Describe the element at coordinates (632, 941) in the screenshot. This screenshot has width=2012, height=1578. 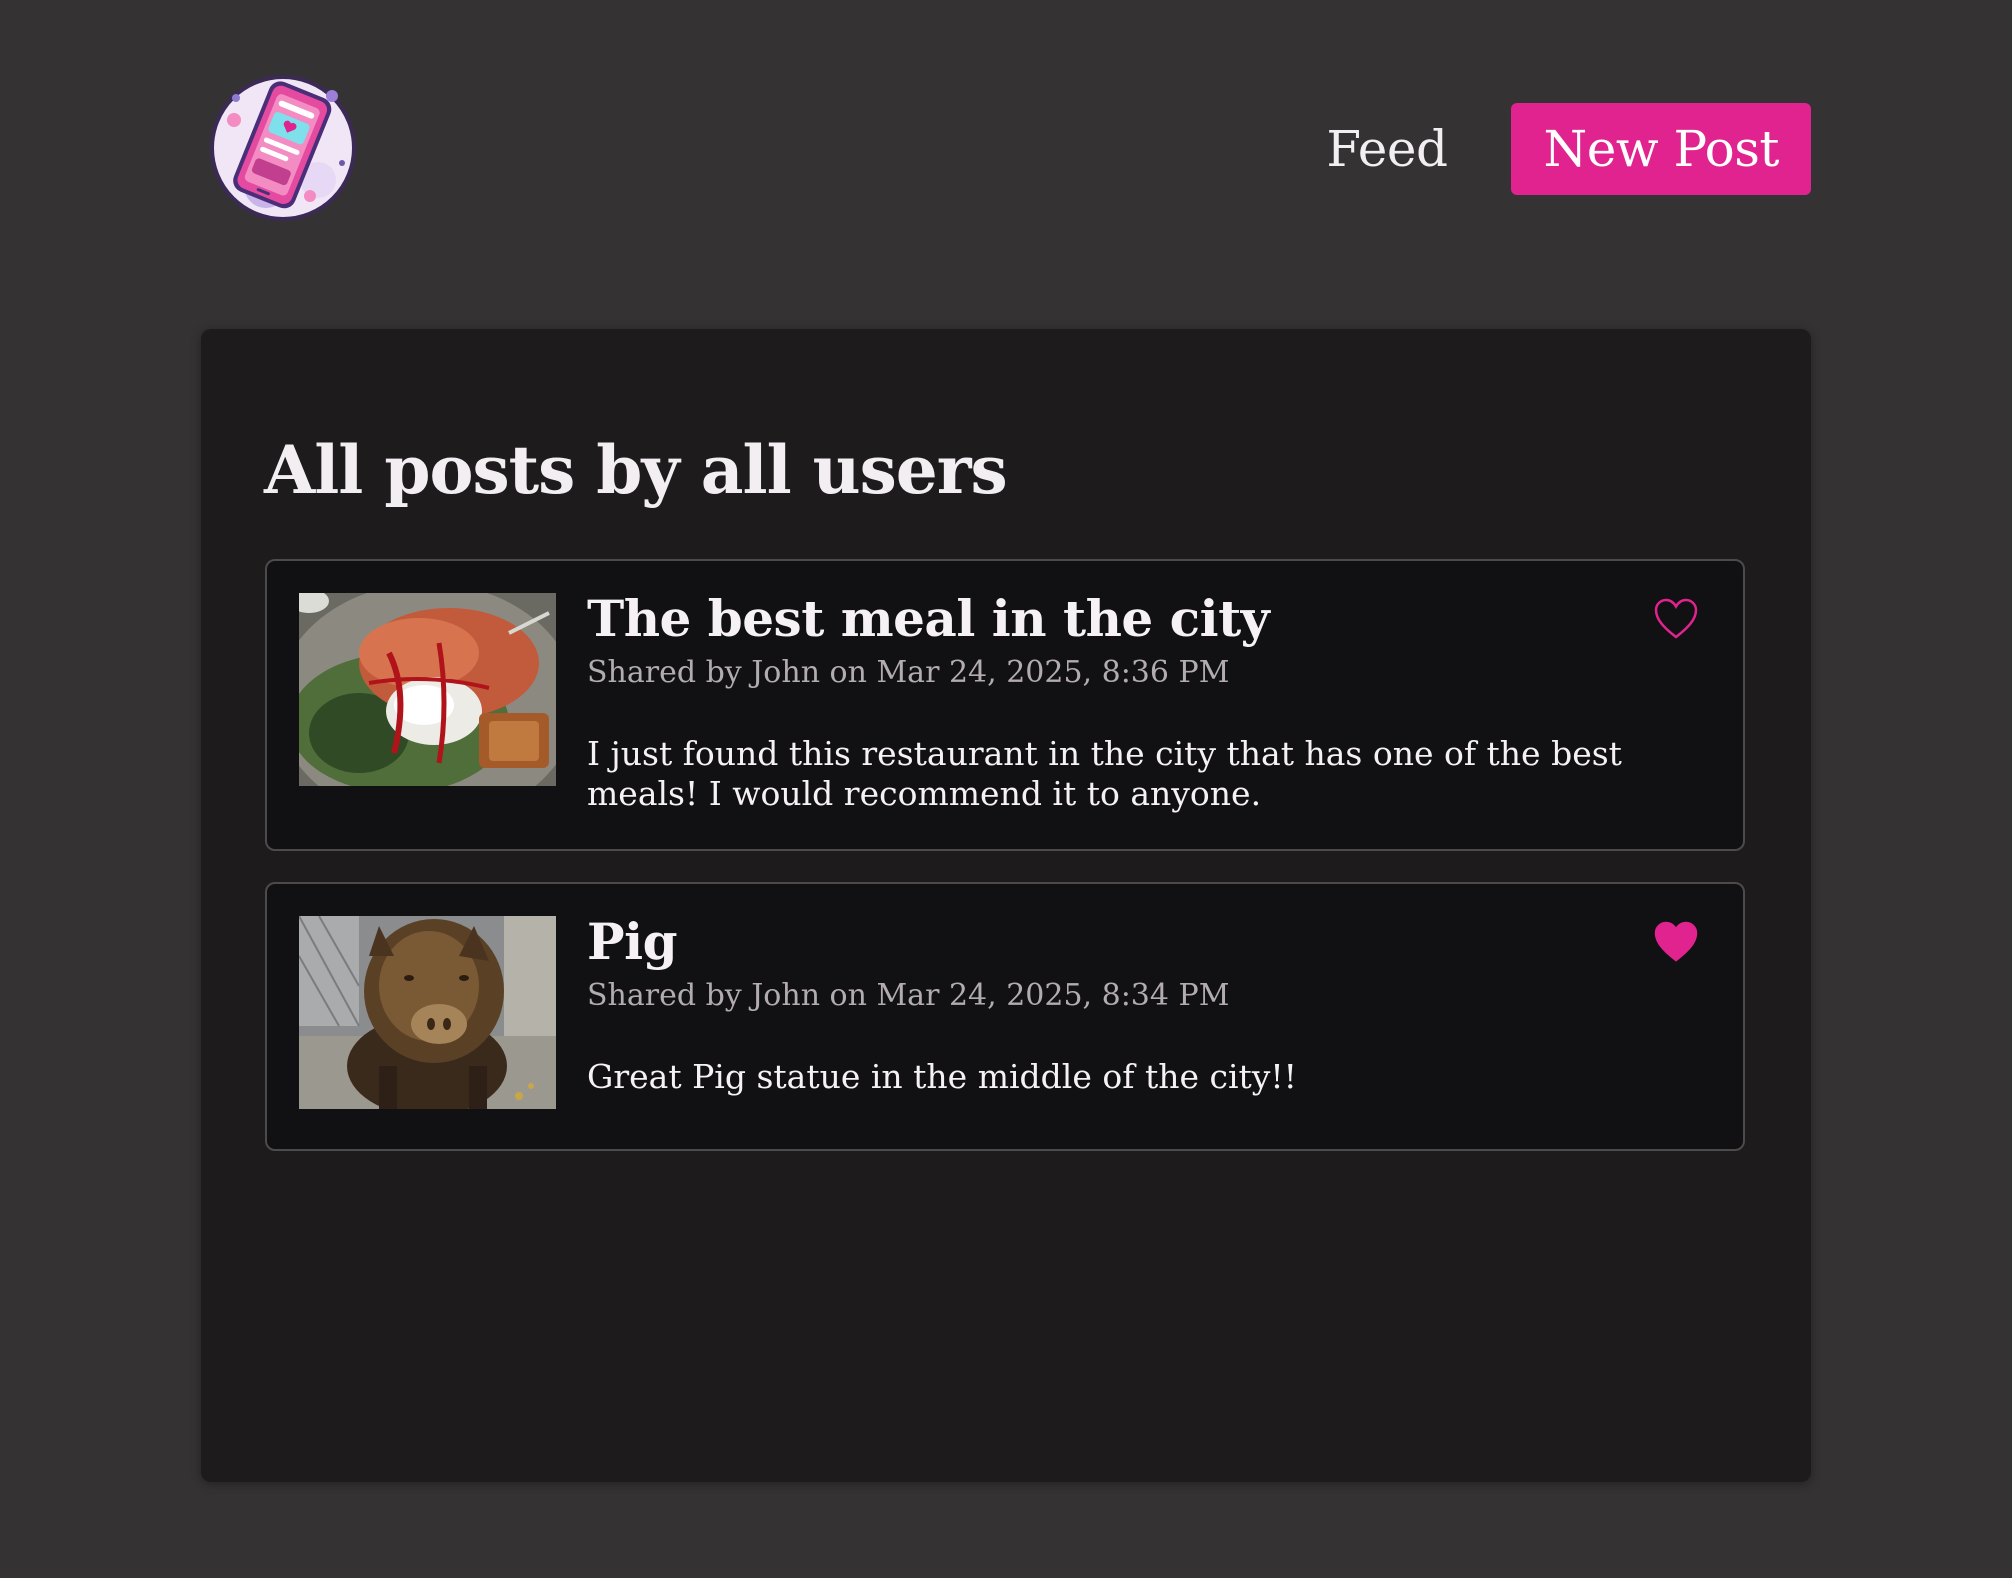
I see `post-title: Pig` at that location.